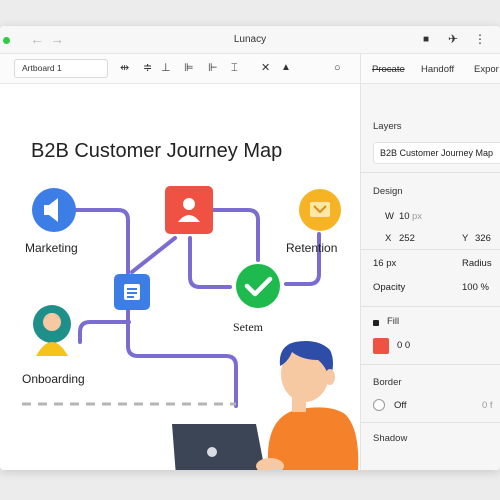 This screenshot has height=500, width=500. Describe the element at coordinates (403, 345) in the screenshot. I see `fill-value: 0 0` at that location.